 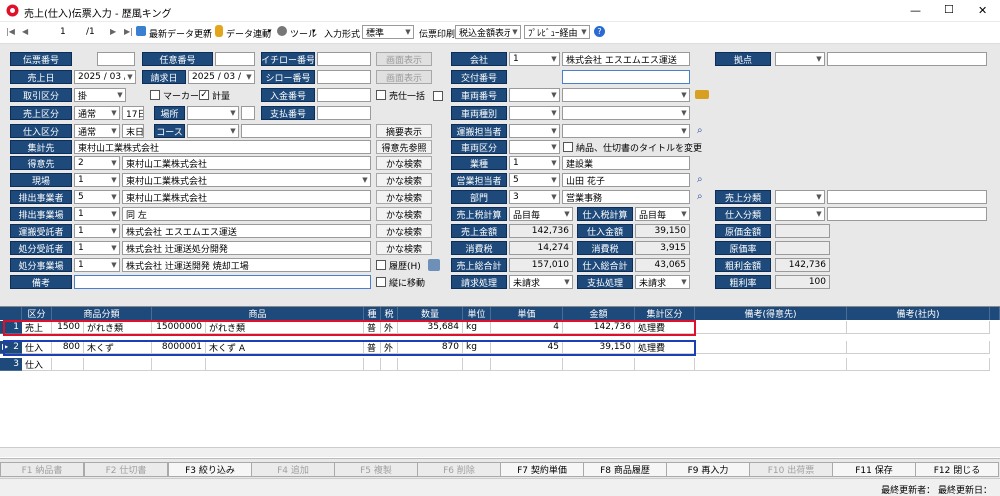 What do you see at coordinates (210, 469) in the screenshot?
I see `f3-button: F3 絞り込み` at bounding box center [210, 469].